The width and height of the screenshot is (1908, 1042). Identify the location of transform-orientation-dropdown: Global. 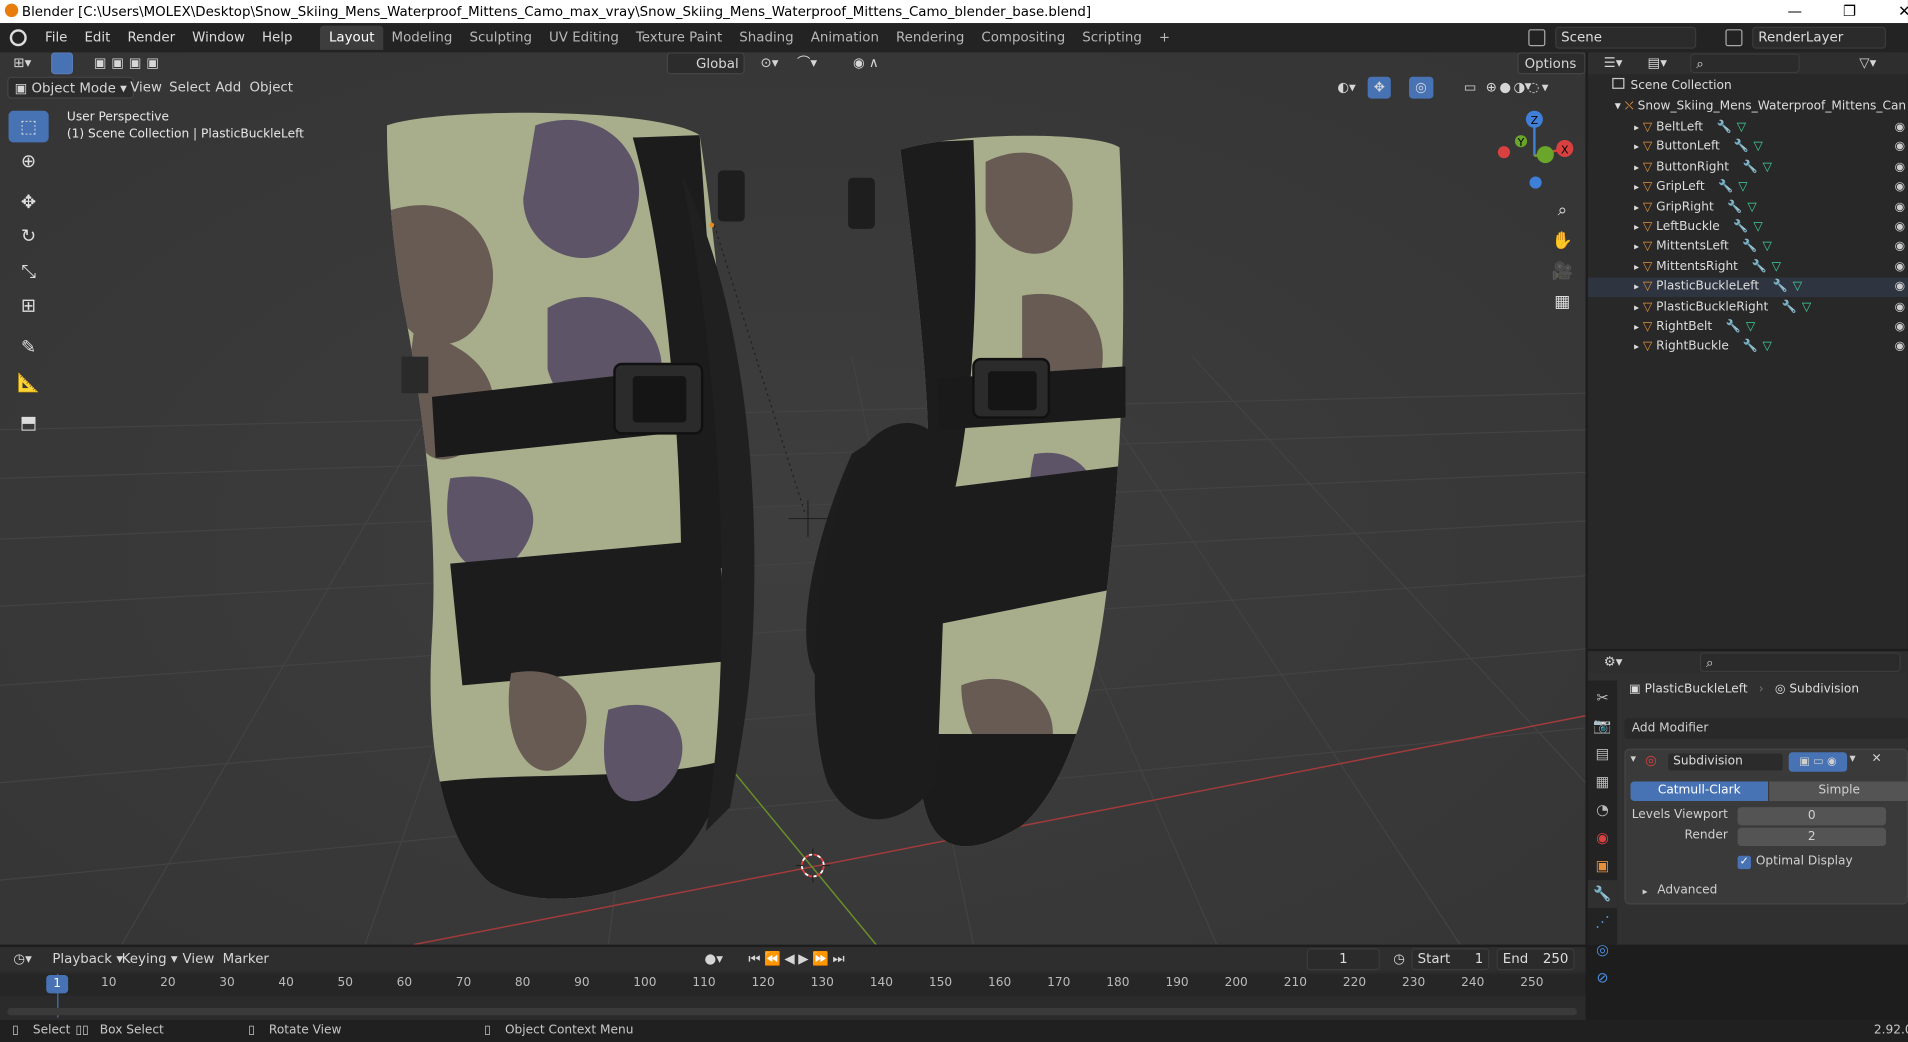
(705, 63).